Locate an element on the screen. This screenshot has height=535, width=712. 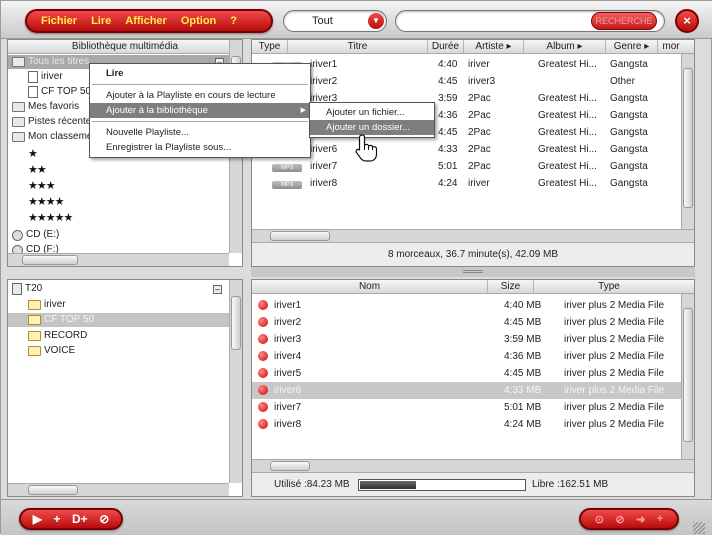
cell-artist: iriver3 is located at coordinates (482, 81).